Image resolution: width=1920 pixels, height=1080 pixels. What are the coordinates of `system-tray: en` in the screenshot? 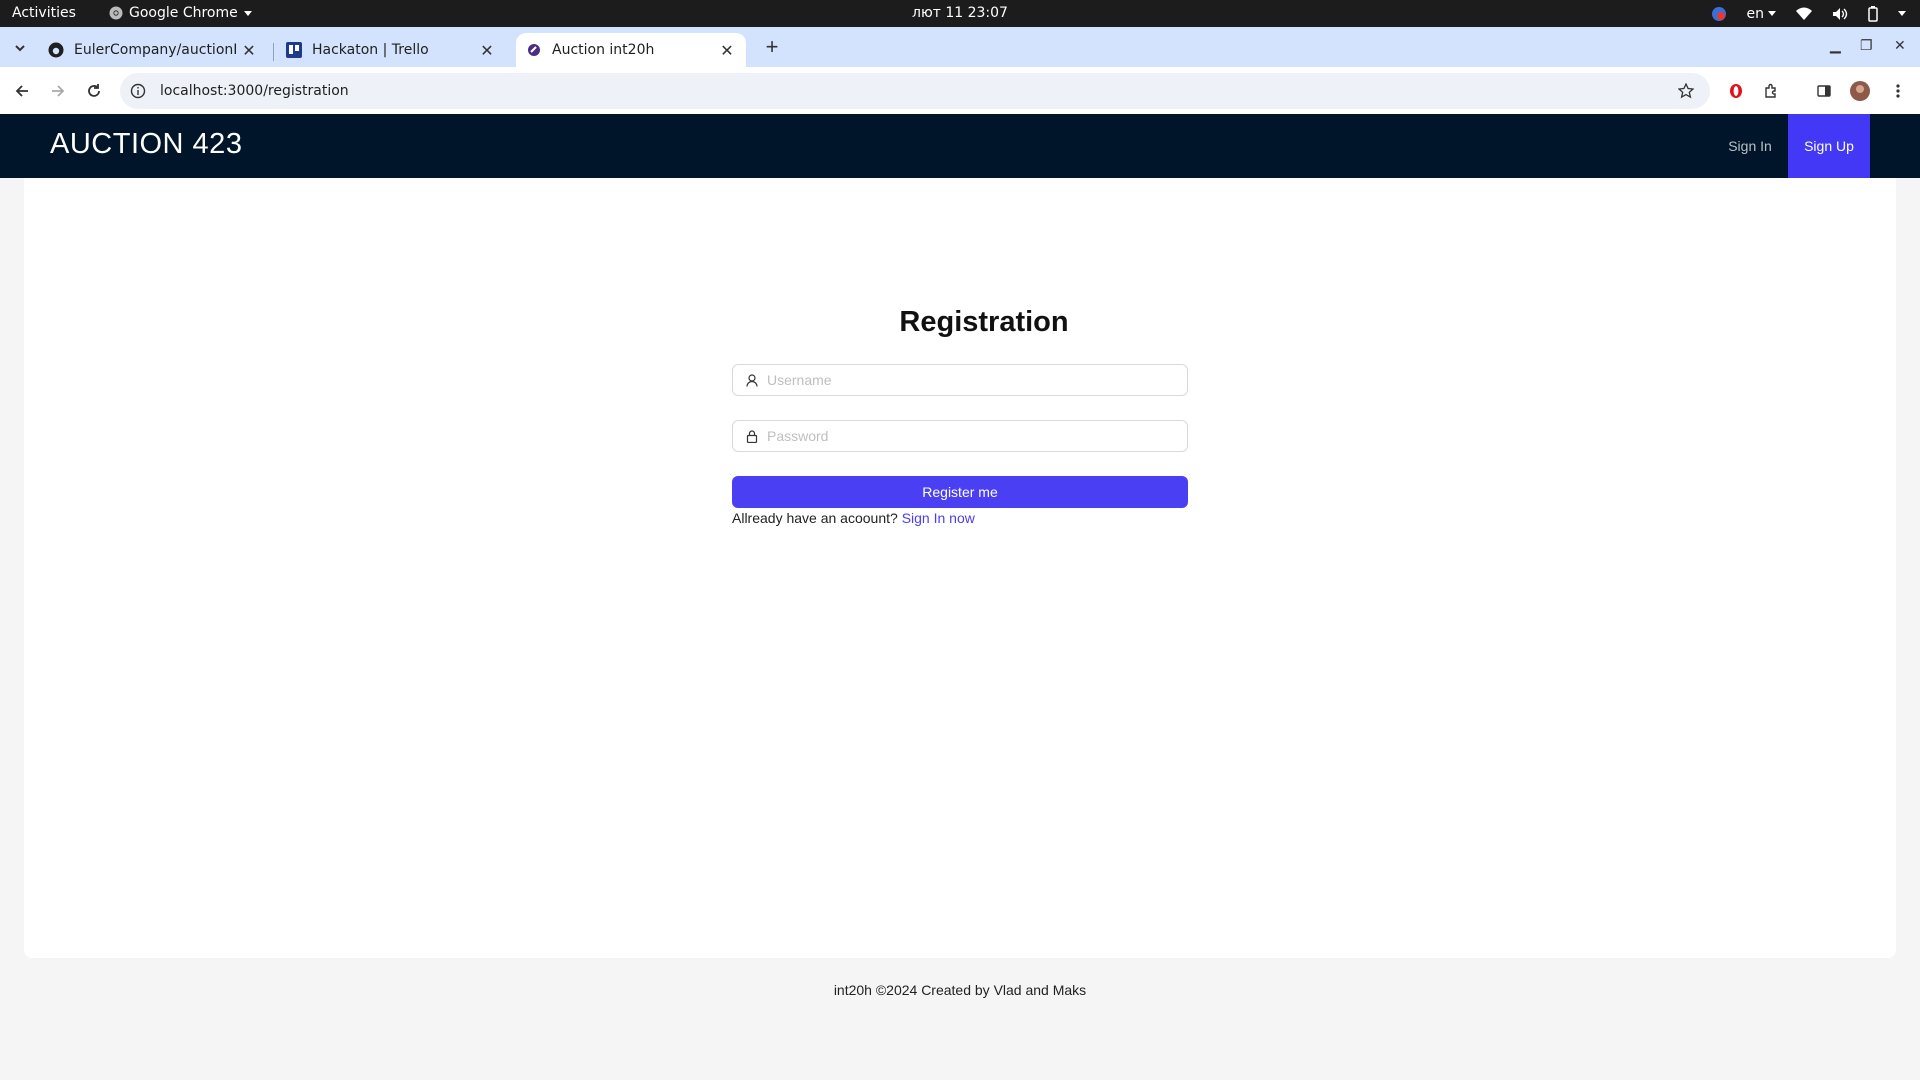 It's located at (1808, 13).